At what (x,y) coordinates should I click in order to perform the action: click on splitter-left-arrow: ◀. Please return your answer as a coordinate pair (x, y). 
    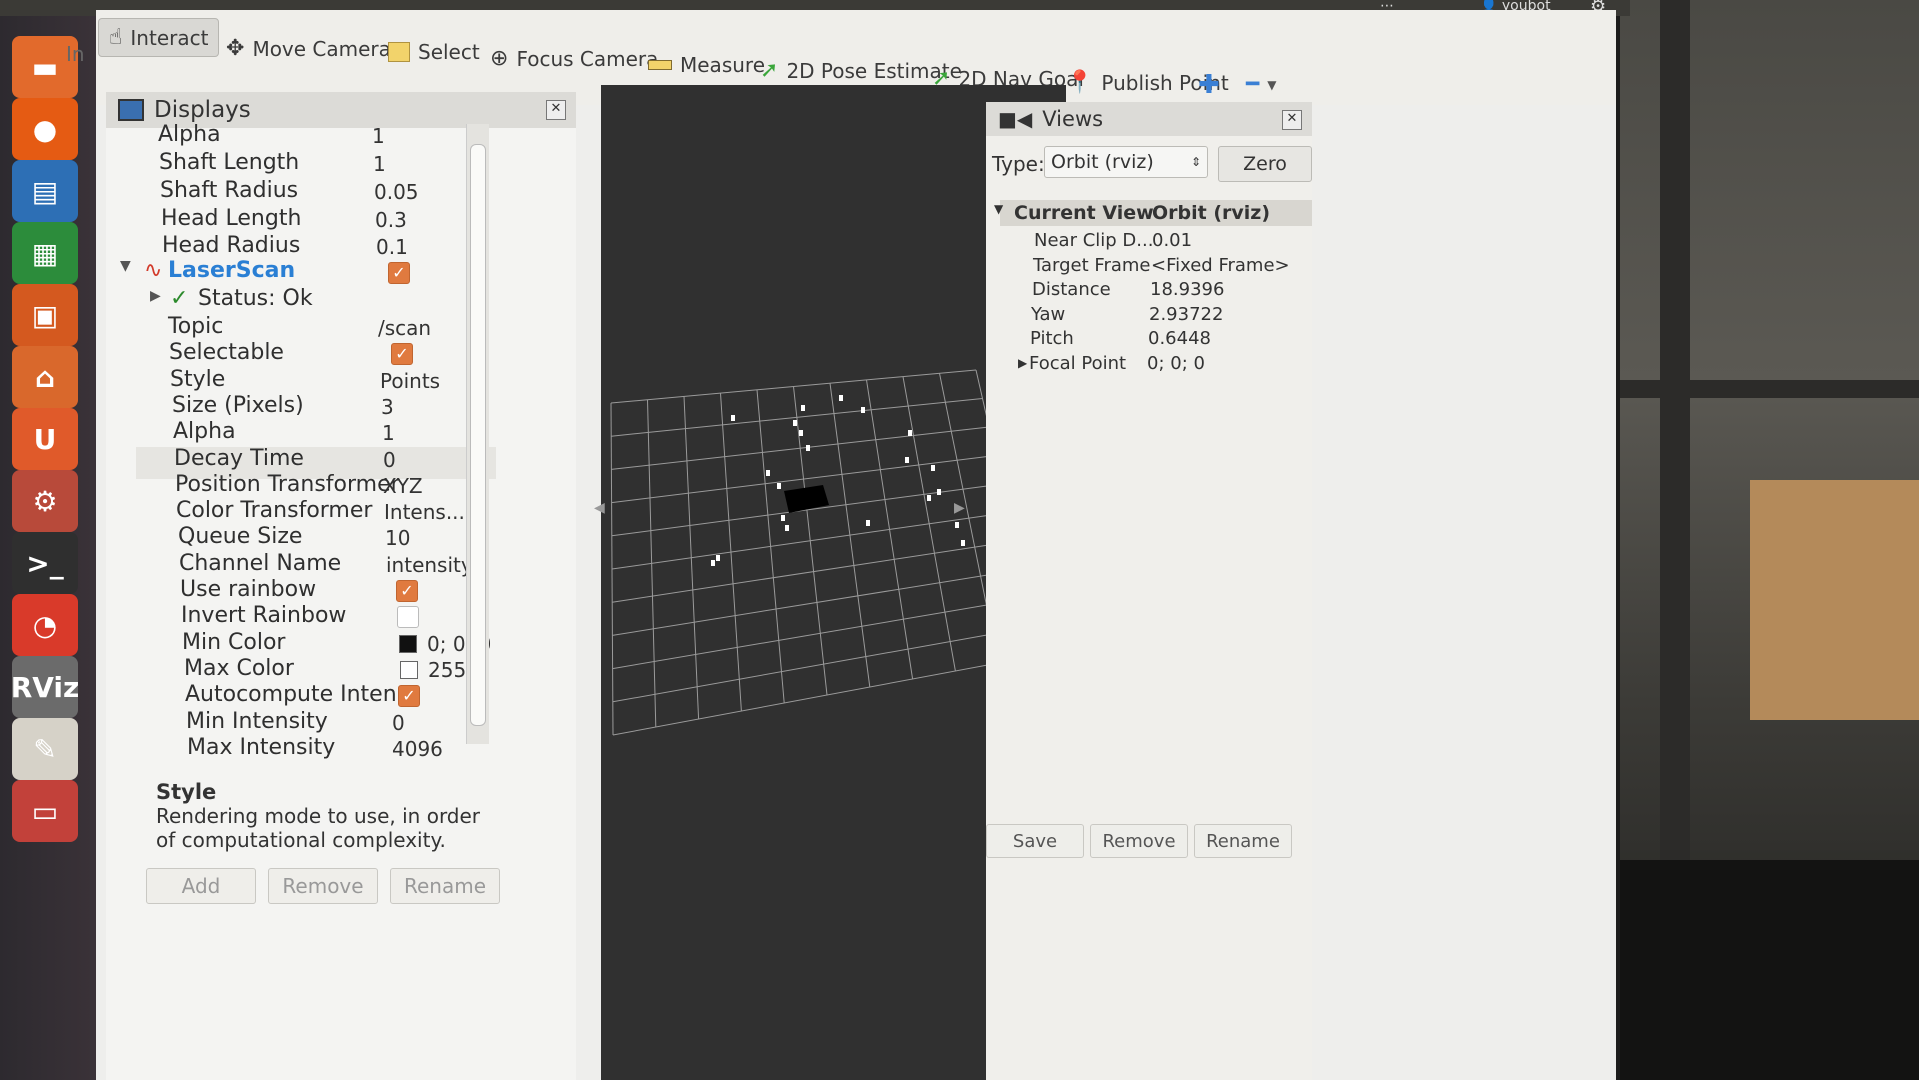
    Looking at the image, I should click on (599, 508).